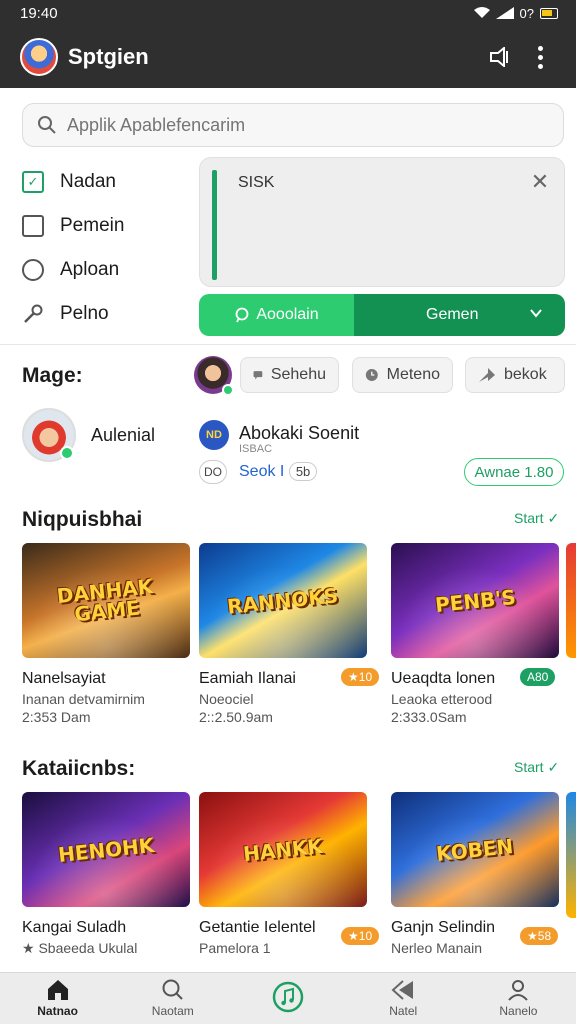  What do you see at coordinates (57, 1011) in the screenshot?
I see `nav-label: Natnao` at bounding box center [57, 1011].